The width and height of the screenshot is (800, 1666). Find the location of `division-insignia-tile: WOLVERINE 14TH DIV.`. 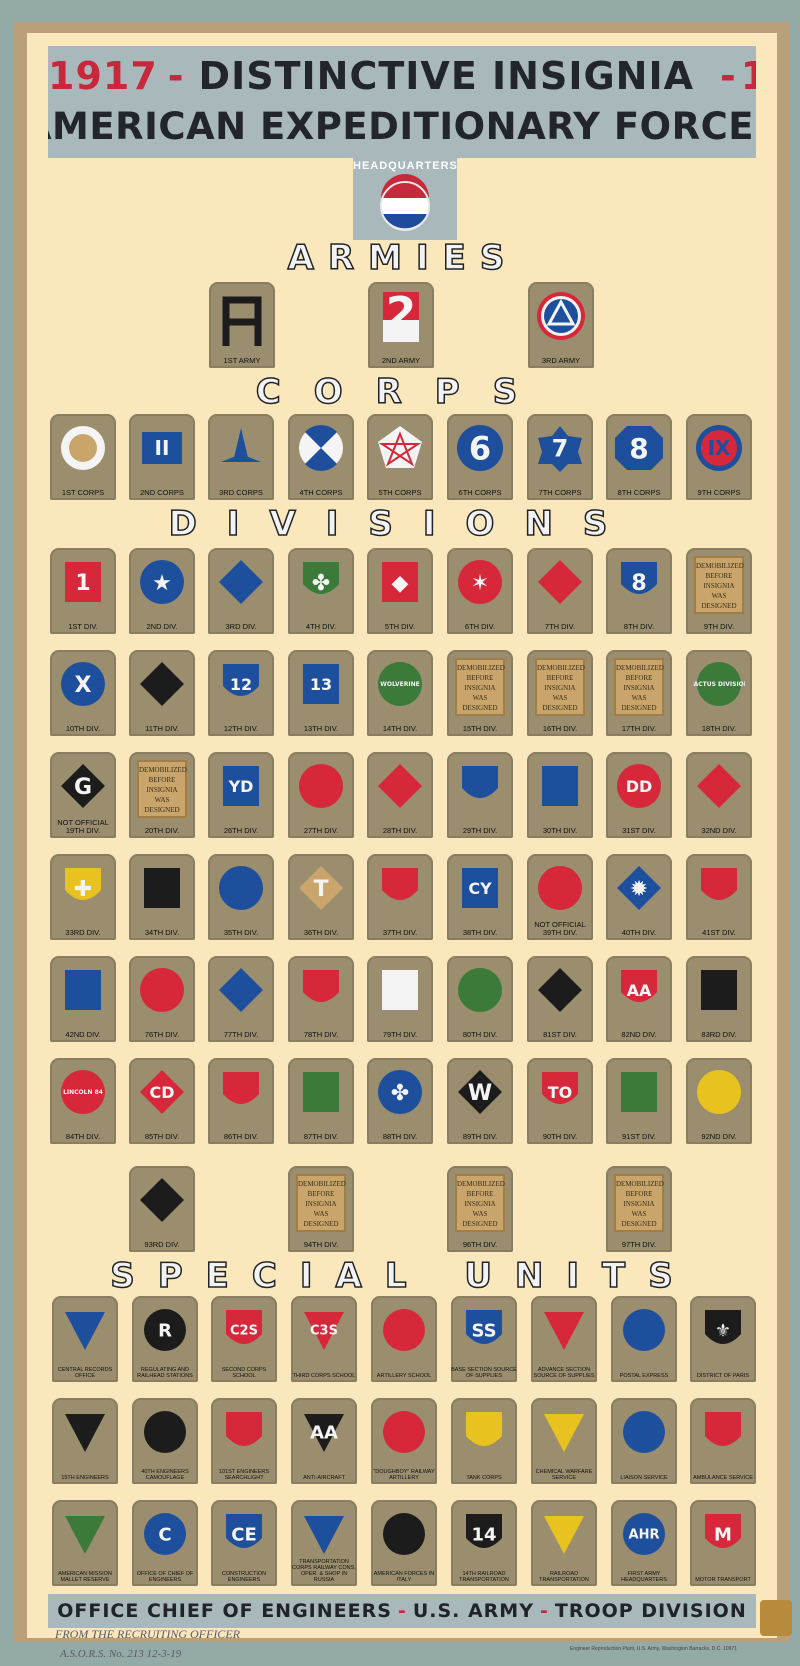

division-insignia-tile: WOLVERINE 14TH DIV. is located at coordinates (400, 693).